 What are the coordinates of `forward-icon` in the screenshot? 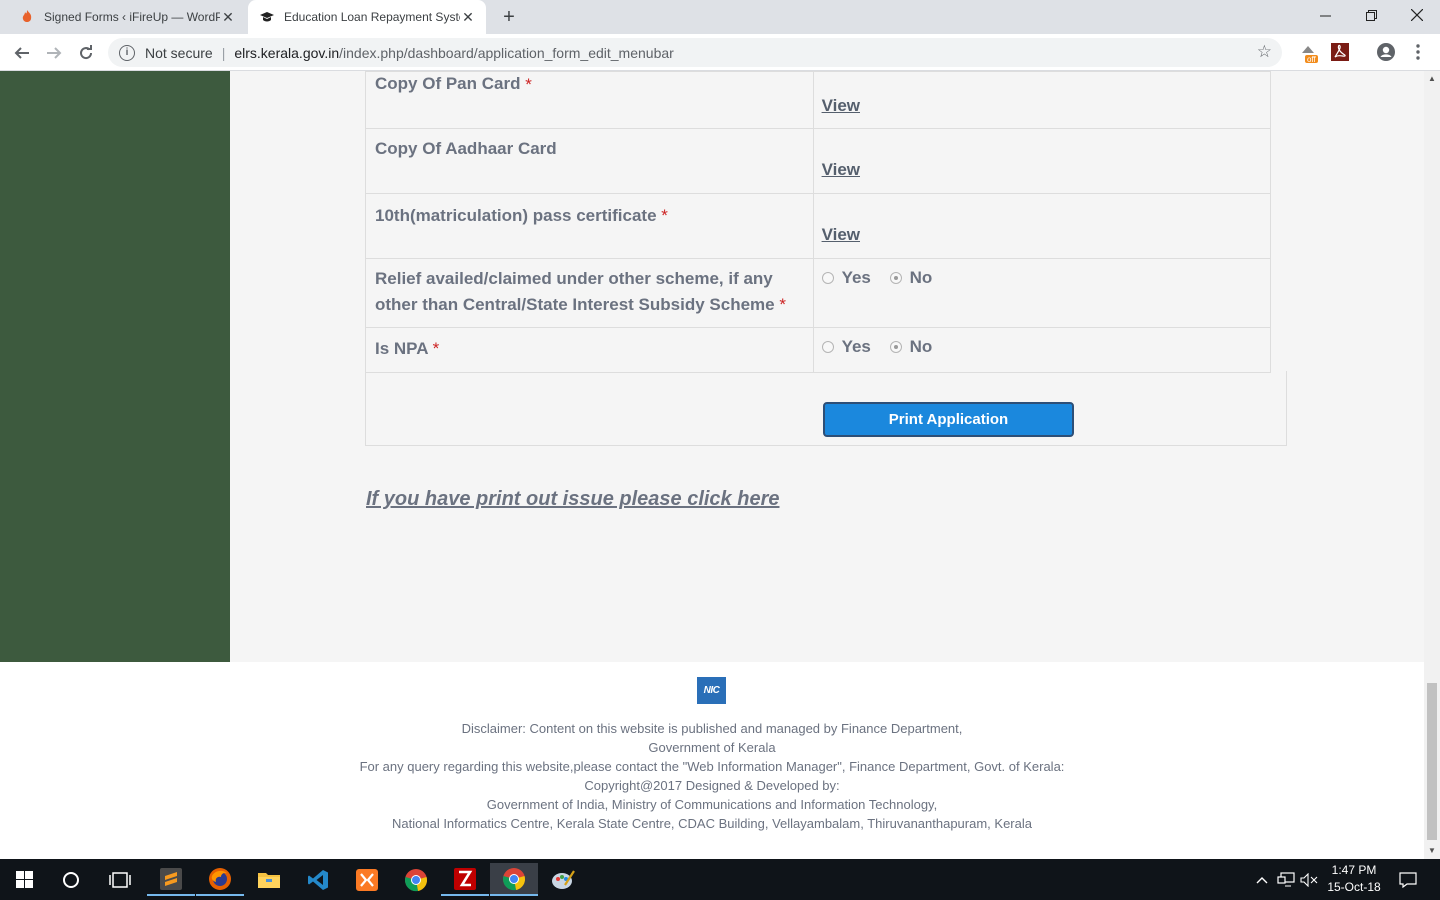 It's located at (54, 53).